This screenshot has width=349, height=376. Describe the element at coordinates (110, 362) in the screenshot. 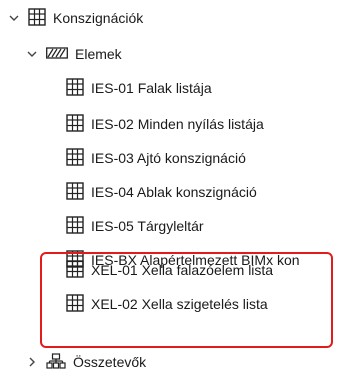

I see `tree-node-label: Összetevők` at that location.